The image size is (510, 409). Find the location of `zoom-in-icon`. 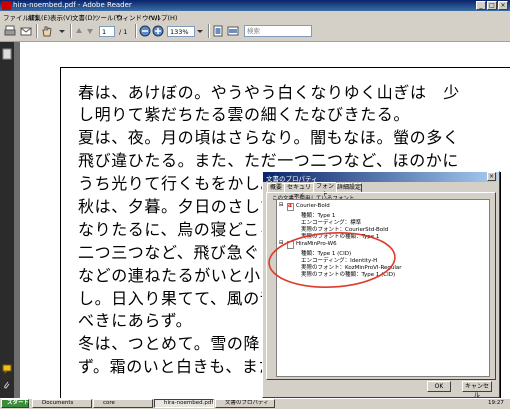

zoom-in-icon is located at coordinates (158, 31).